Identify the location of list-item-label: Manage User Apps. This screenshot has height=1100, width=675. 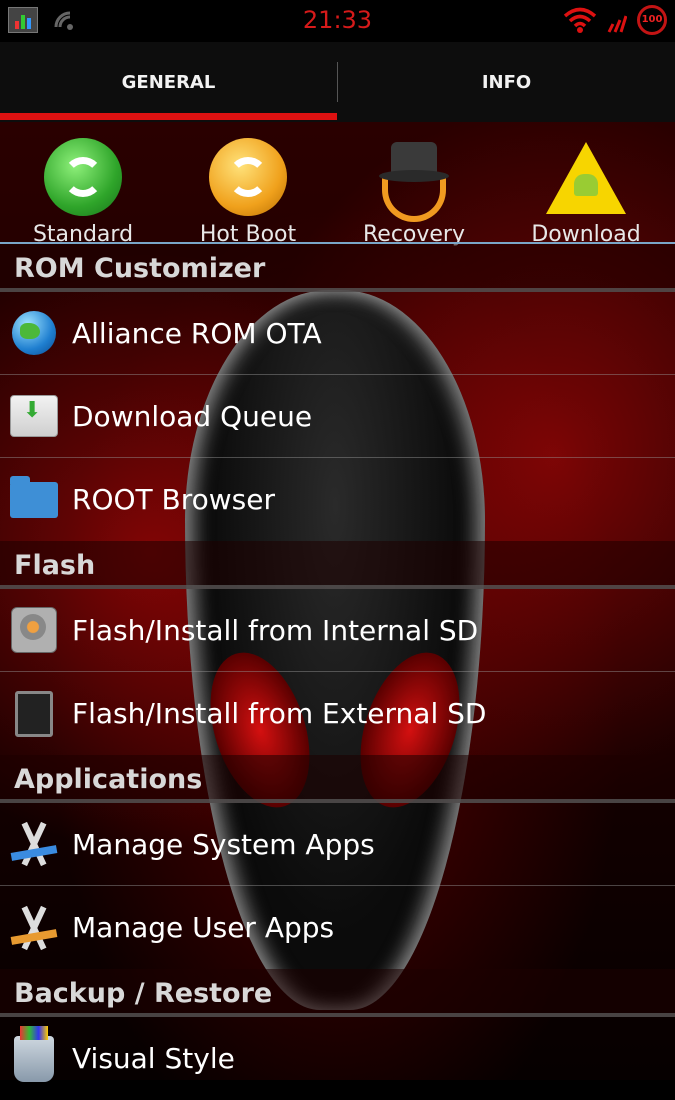
(203, 927).